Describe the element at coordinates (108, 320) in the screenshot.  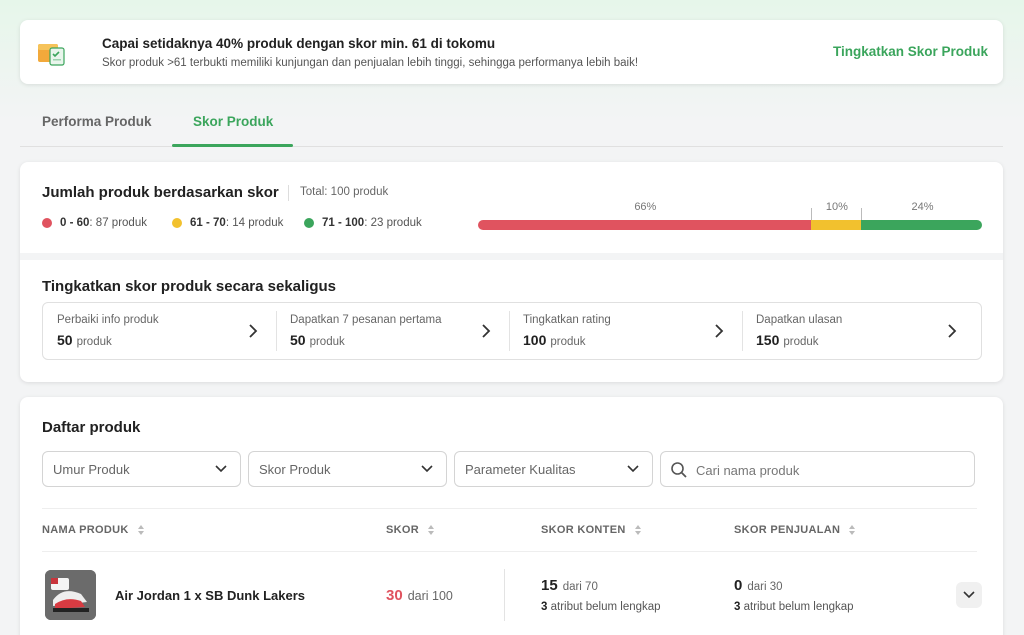
I see `action-label: Perbaiki info produk` at that location.